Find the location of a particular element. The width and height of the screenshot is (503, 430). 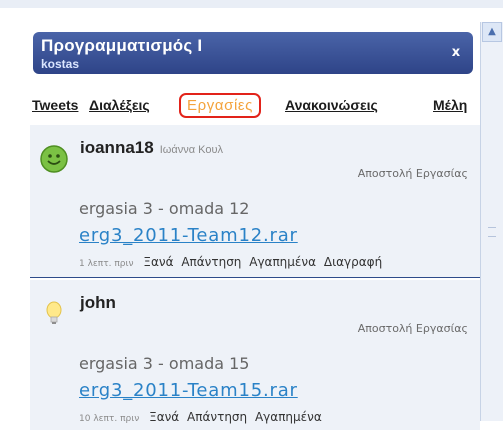

post-username: john is located at coordinates (98, 303).